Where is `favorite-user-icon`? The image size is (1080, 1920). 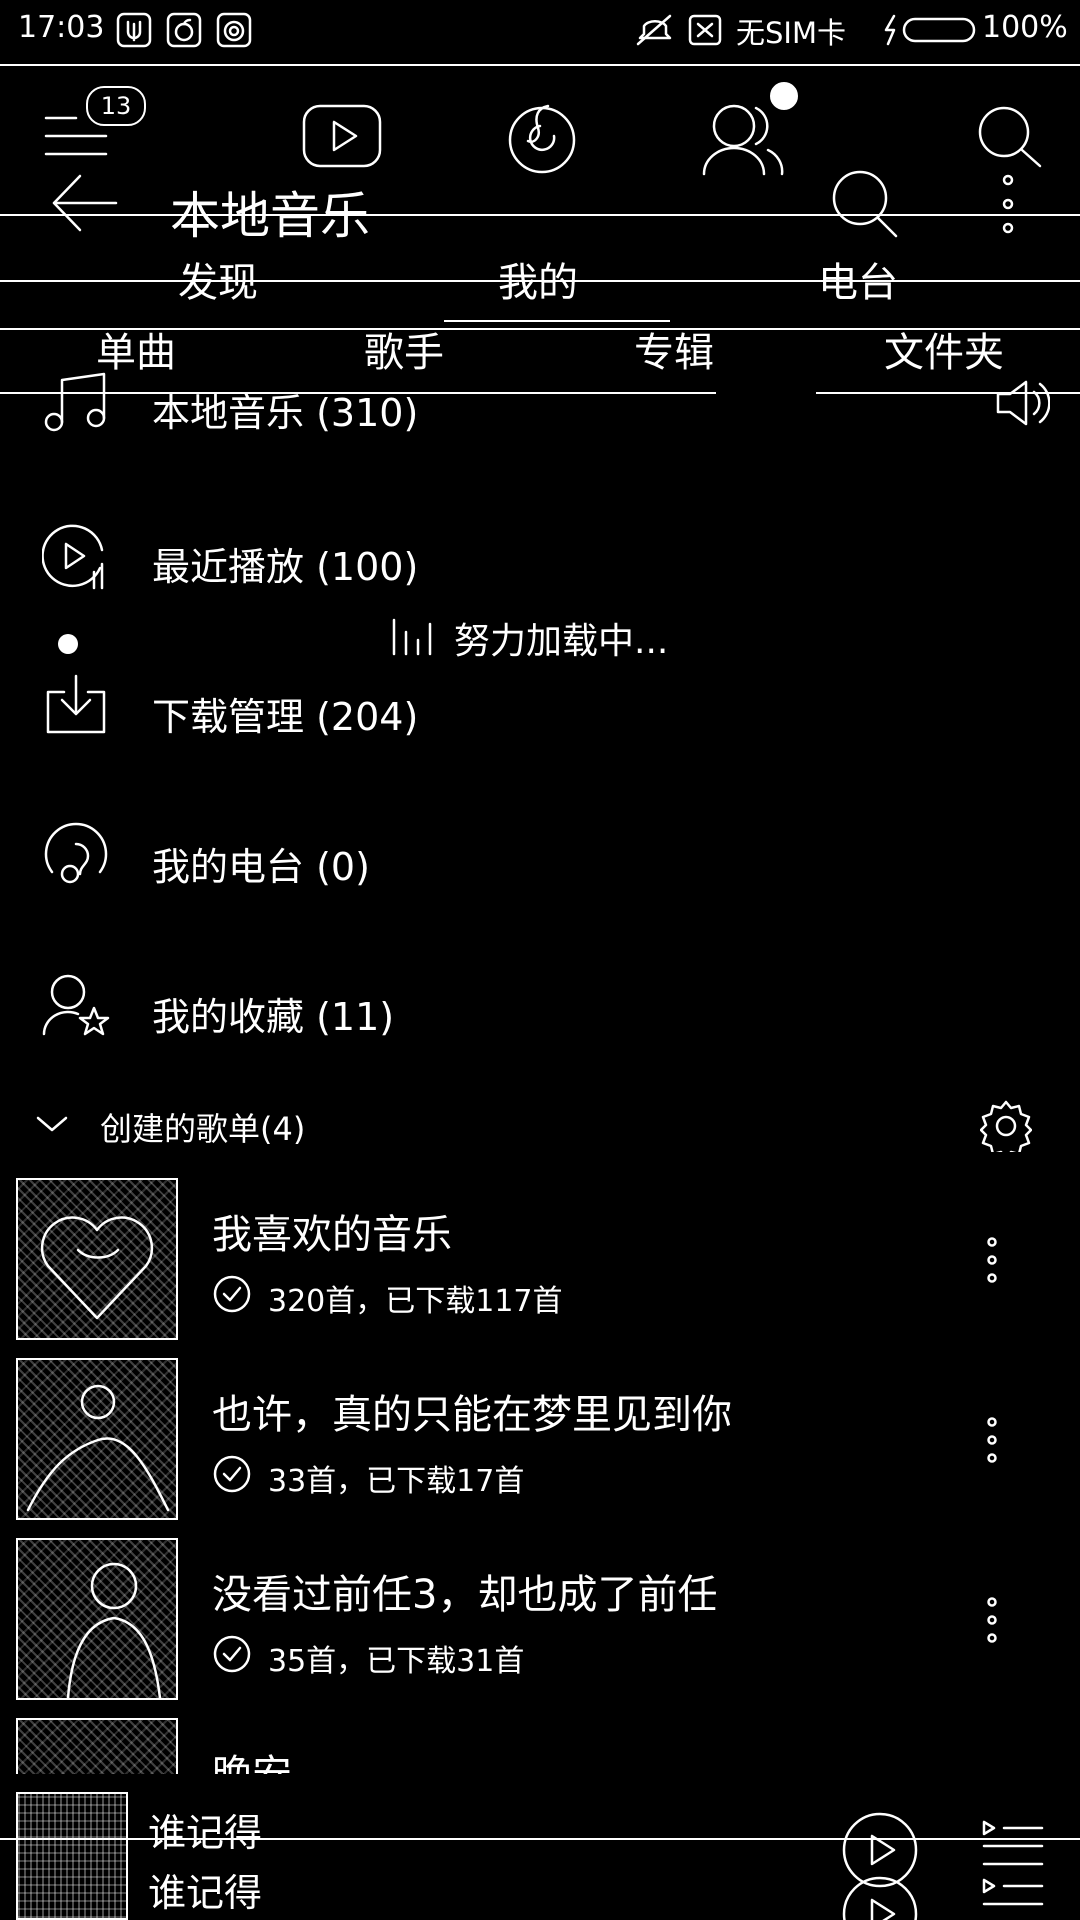
favorite-user-icon is located at coordinates (77, 1005).